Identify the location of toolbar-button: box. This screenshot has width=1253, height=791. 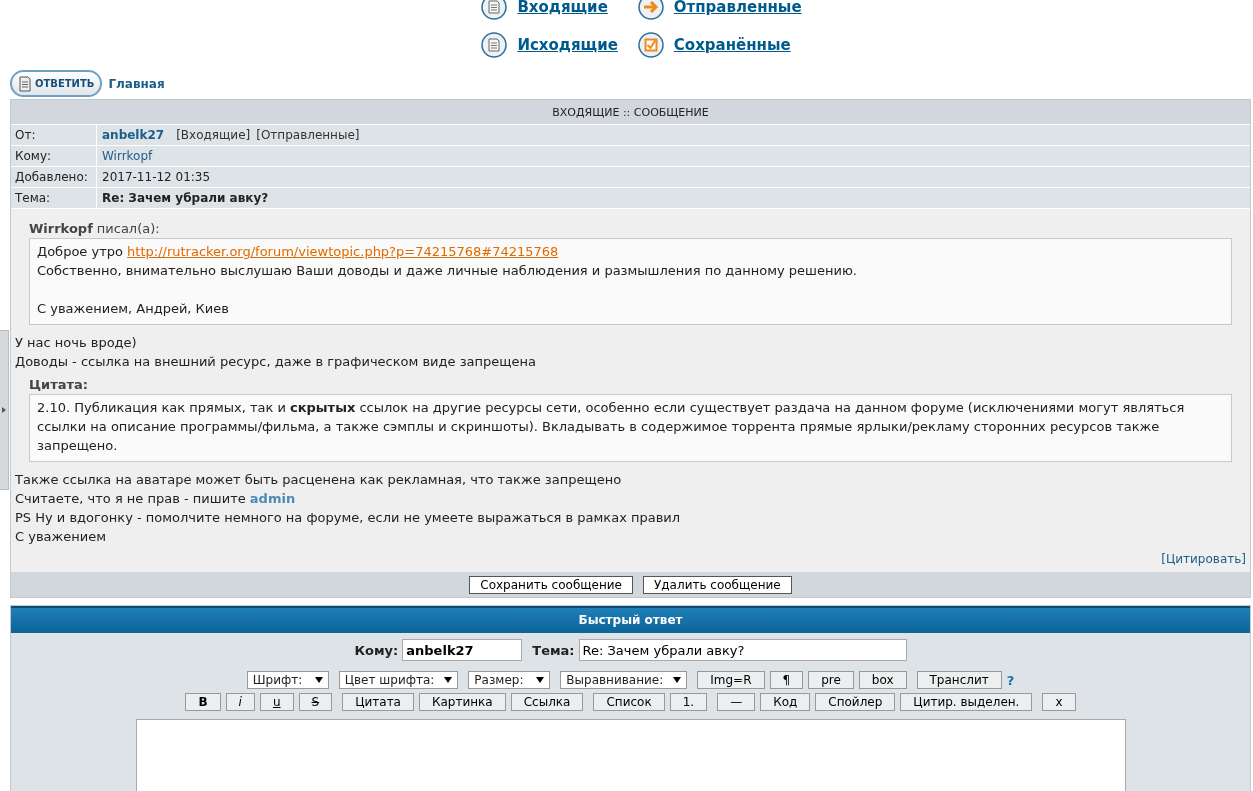
(882, 680).